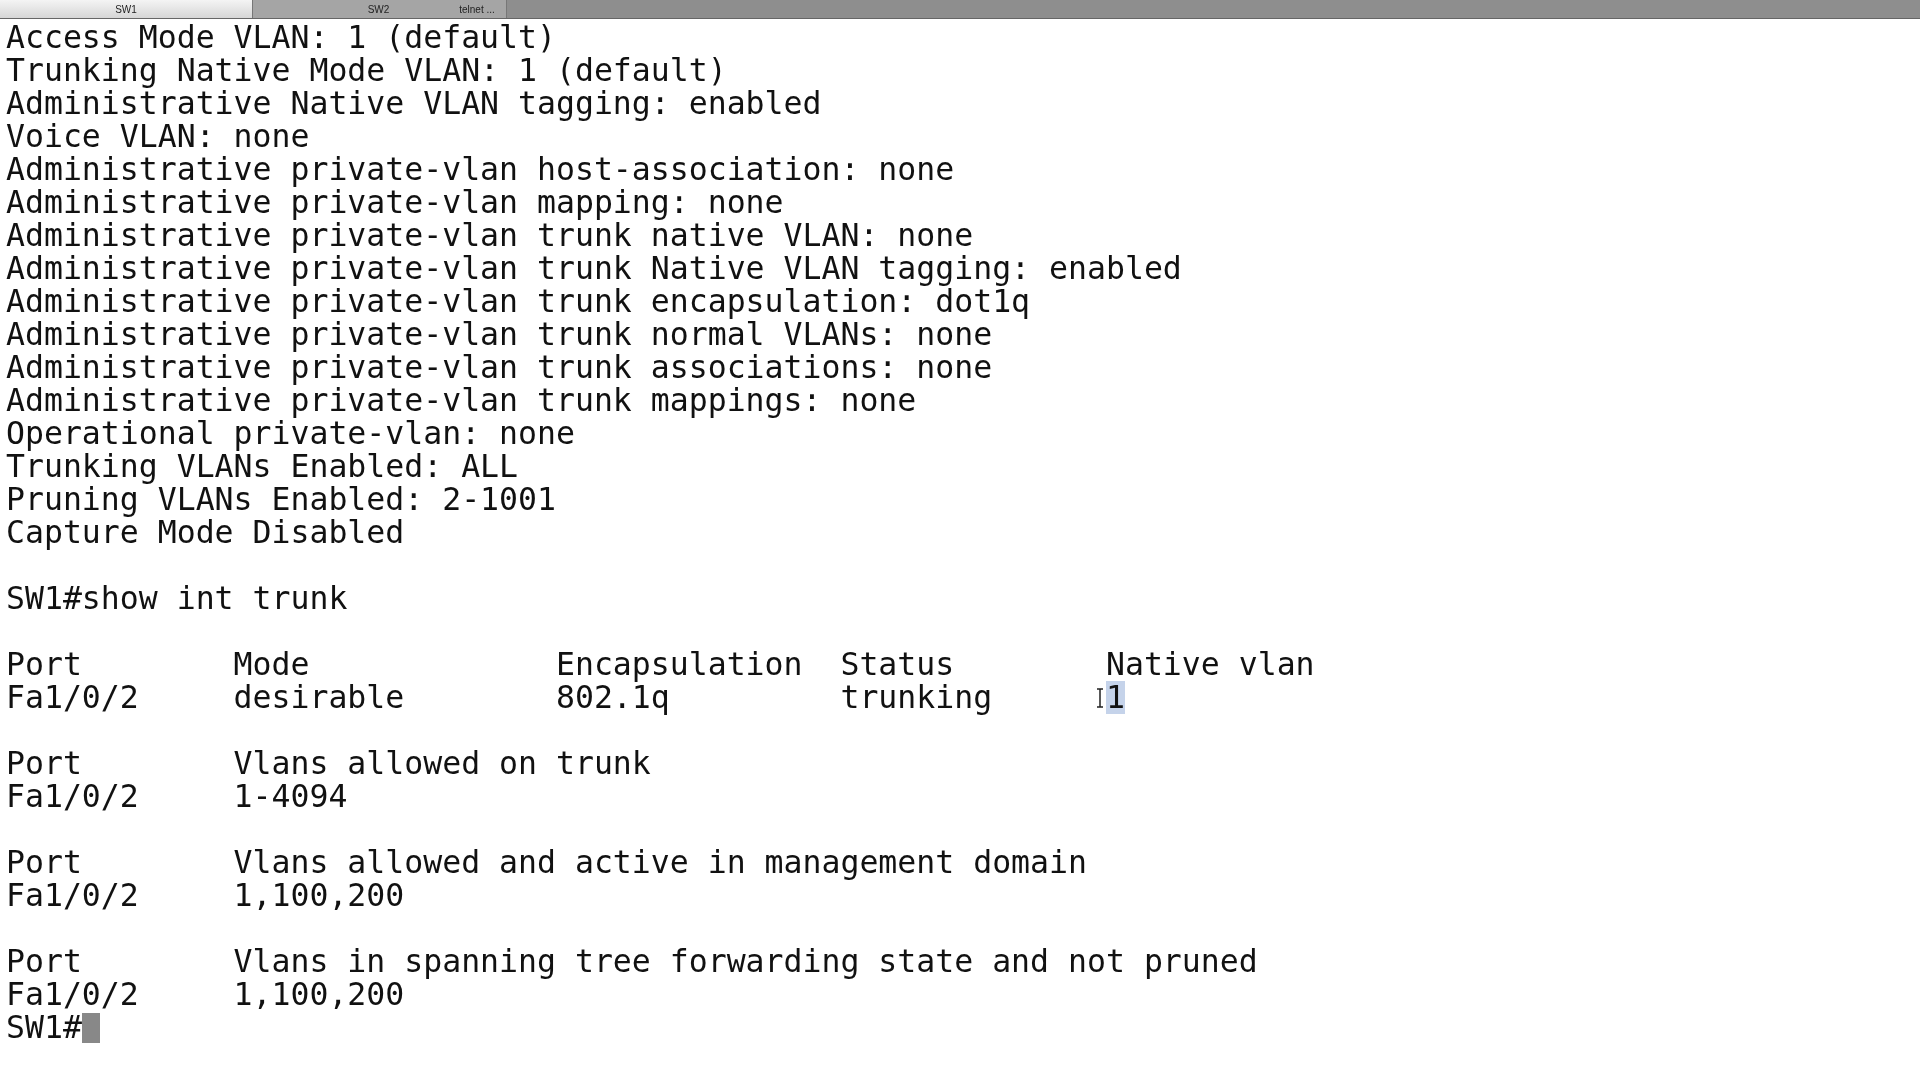 The height and width of the screenshot is (1080, 1920). Describe the element at coordinates (490, 235) in the screenshot. I see `terminal-line: Administrative private-vlan trunk native VLAN: none` at that location.